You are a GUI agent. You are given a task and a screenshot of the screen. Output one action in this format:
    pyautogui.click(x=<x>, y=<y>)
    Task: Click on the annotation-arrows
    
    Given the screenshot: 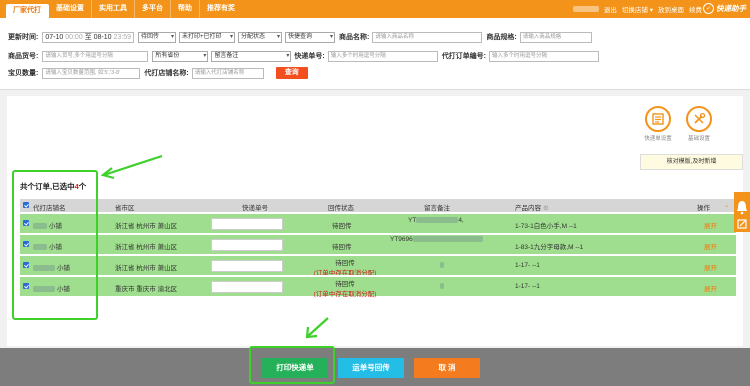 What is the action you would take?
    pyautogui.click(x=214, y=246)
    